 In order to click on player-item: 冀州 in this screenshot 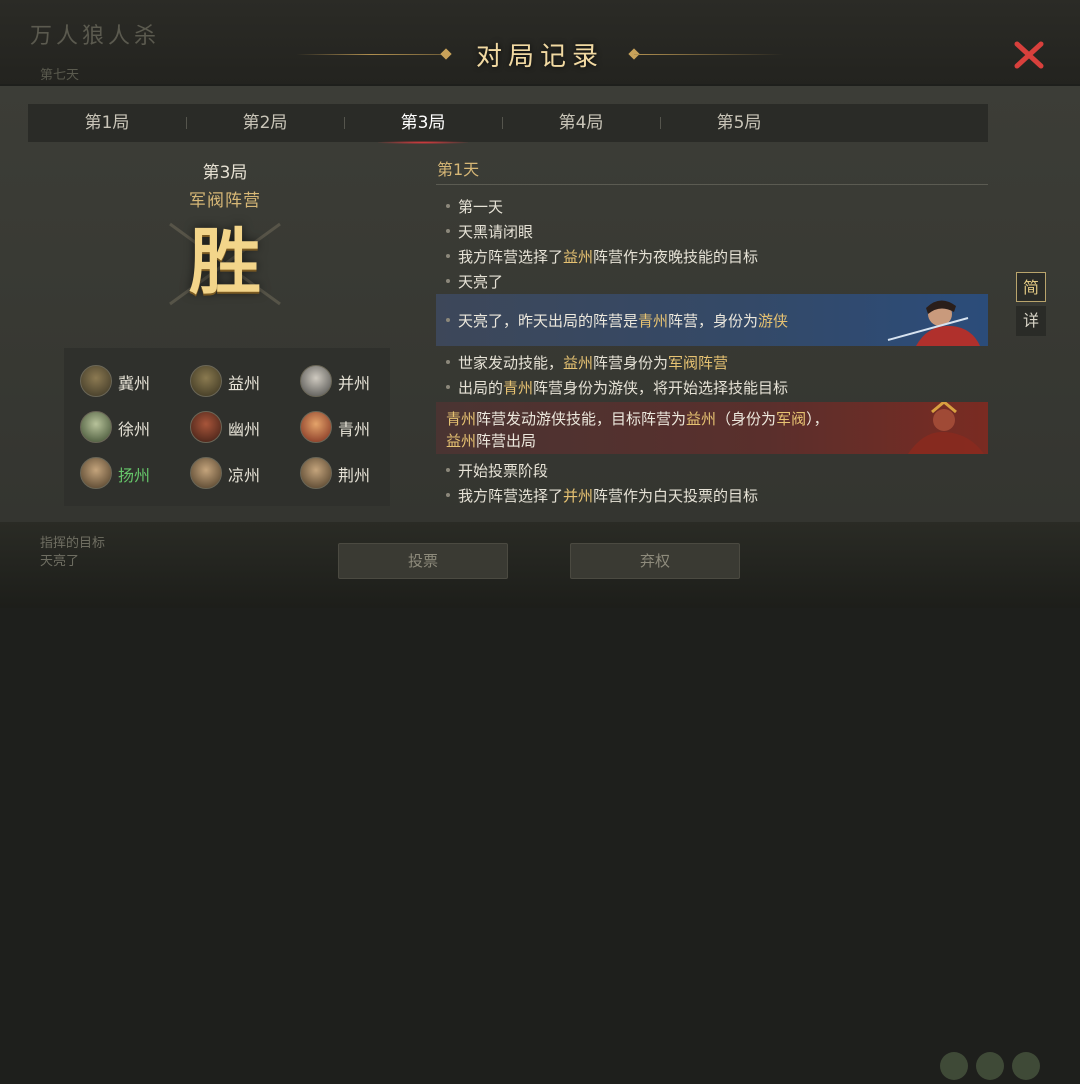, I will do `click(116, 381)`.